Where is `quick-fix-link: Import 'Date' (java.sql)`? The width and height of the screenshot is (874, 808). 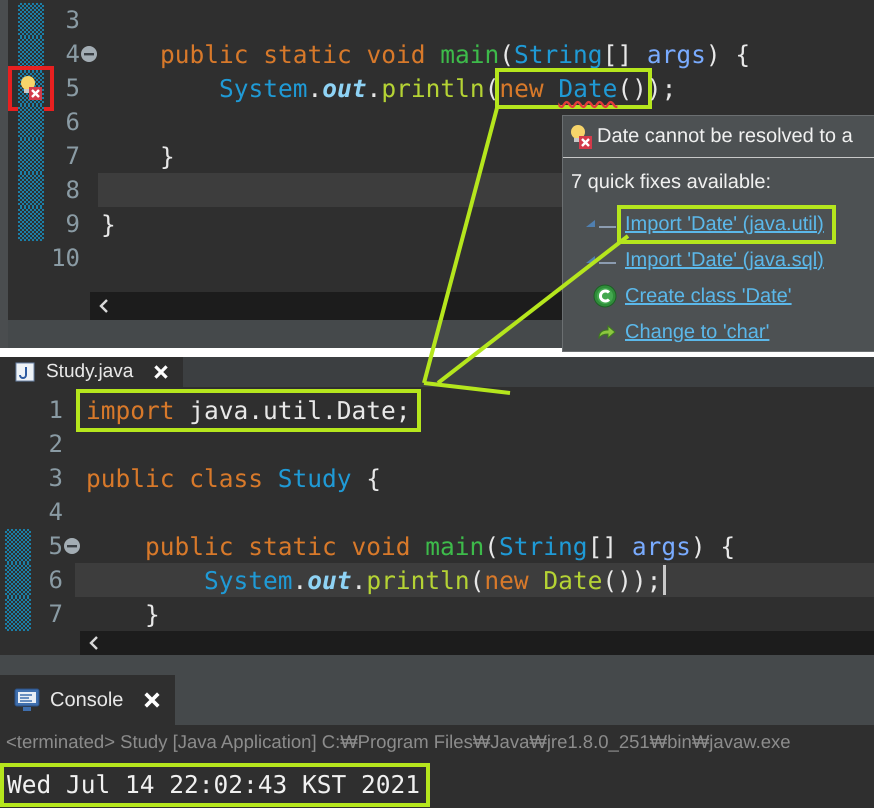
quick-fix-link: Import 'Date' (java.sql) is located at coordinates (726, 260).